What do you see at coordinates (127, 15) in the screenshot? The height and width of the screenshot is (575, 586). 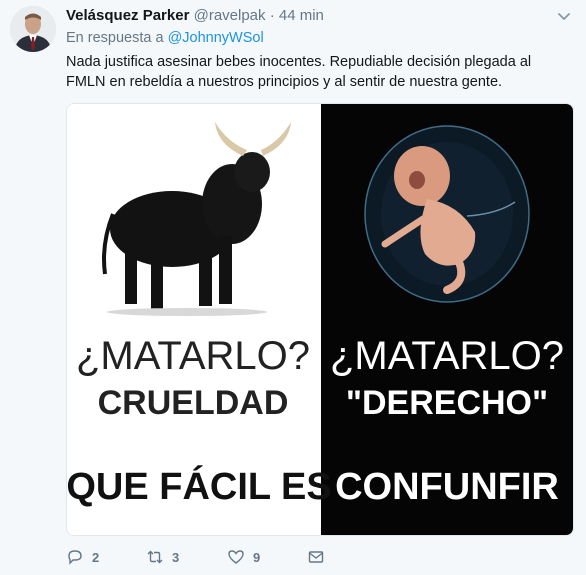 I see `author-name: Velásquez Parker` at bounding box center [127, 15].